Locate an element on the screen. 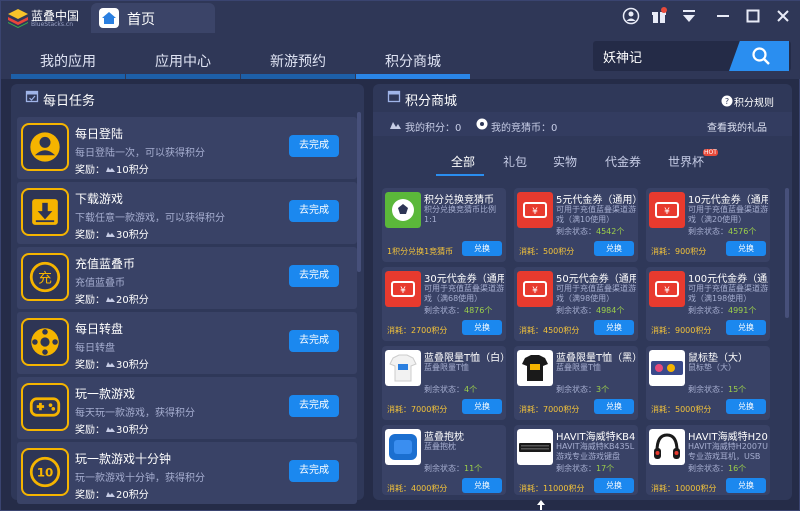 The image size is (800, 511). remaining-count: 4984个 is located at coordinates (610, 310).